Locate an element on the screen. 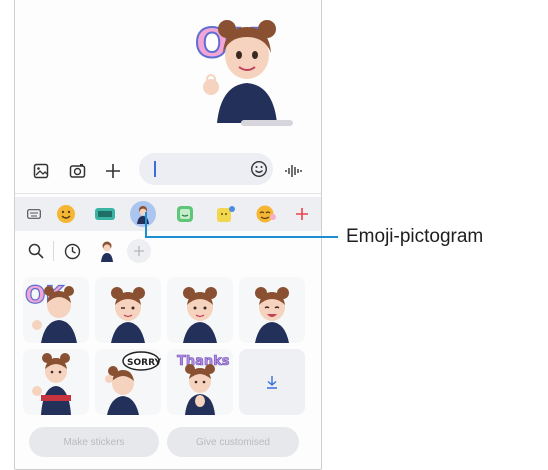 Image resolution: width=548 pixels, height=470 pixels. emoji-sticker-icon is located at coordinates (266, 214).